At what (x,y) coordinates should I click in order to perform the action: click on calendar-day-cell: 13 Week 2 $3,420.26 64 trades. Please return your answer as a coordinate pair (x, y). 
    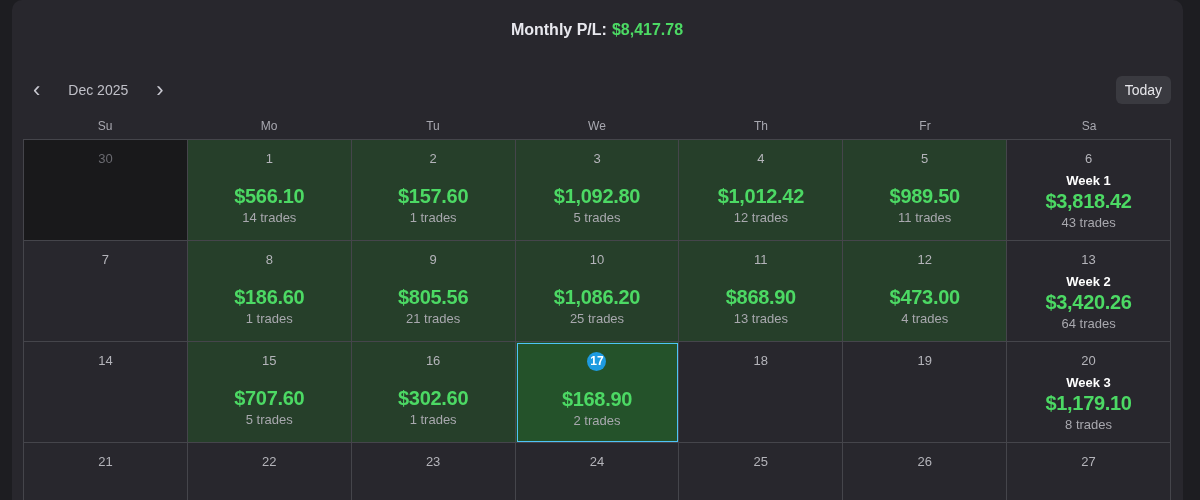
    Looking at the image, I should click on (1089, 291).